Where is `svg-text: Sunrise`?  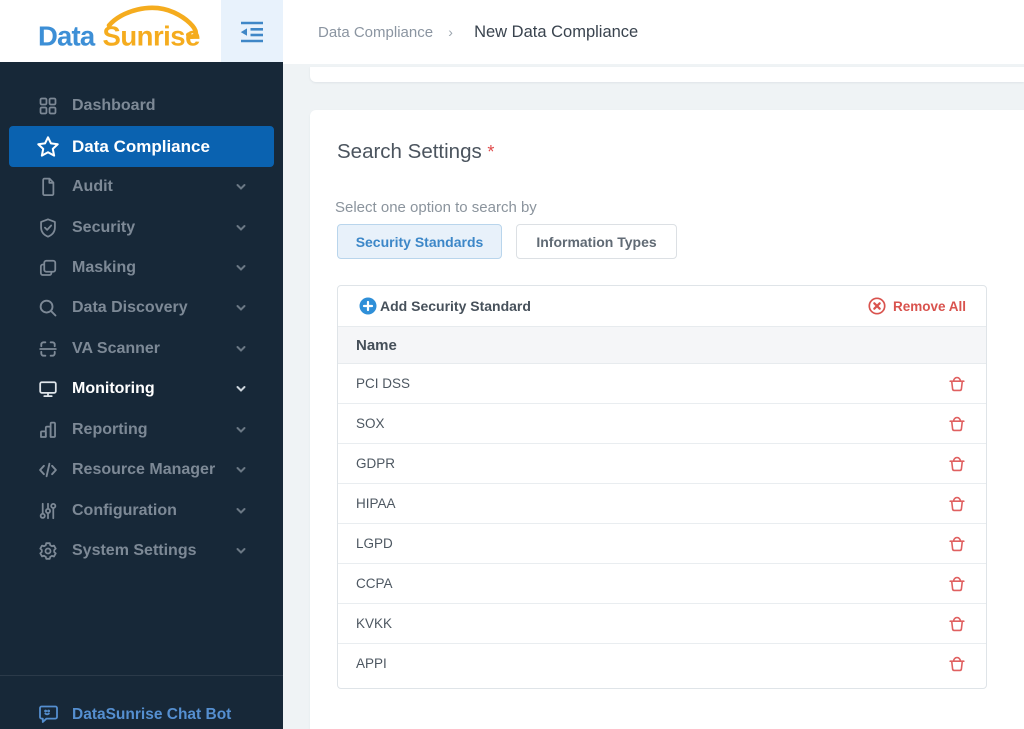
svg-text: Sunrise is located at coordinates (152, 36).